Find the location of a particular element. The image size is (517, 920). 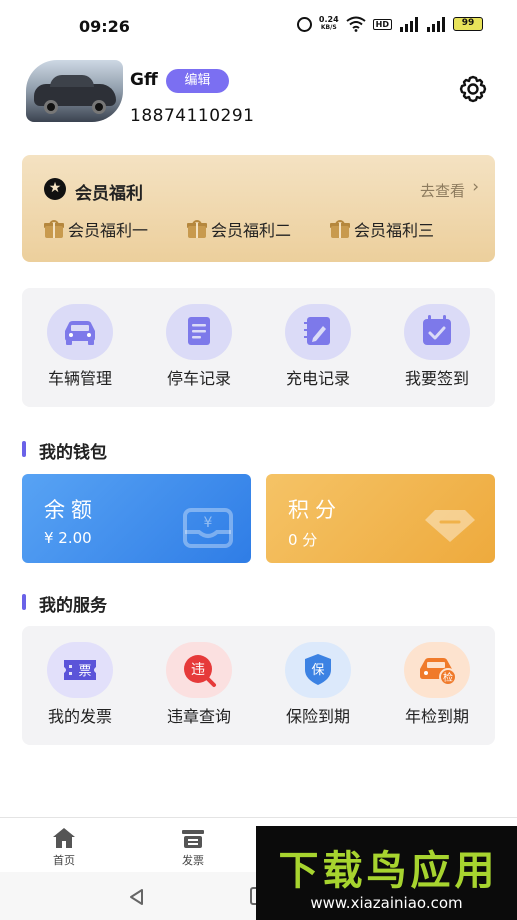

username: Gff is located at coordinates (144, 80).